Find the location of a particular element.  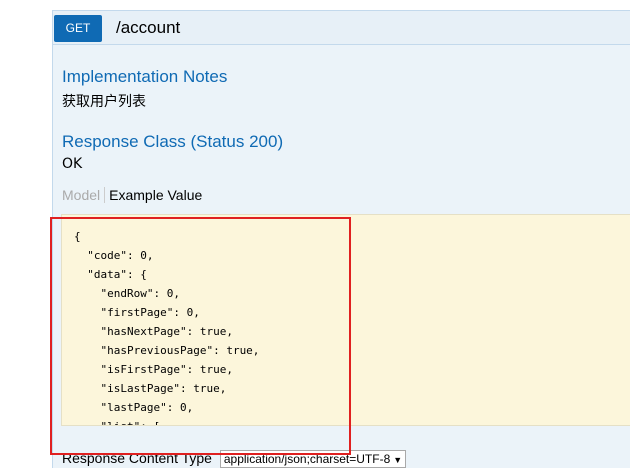

http-method-badge: GET is located at coordinates (78, 28).